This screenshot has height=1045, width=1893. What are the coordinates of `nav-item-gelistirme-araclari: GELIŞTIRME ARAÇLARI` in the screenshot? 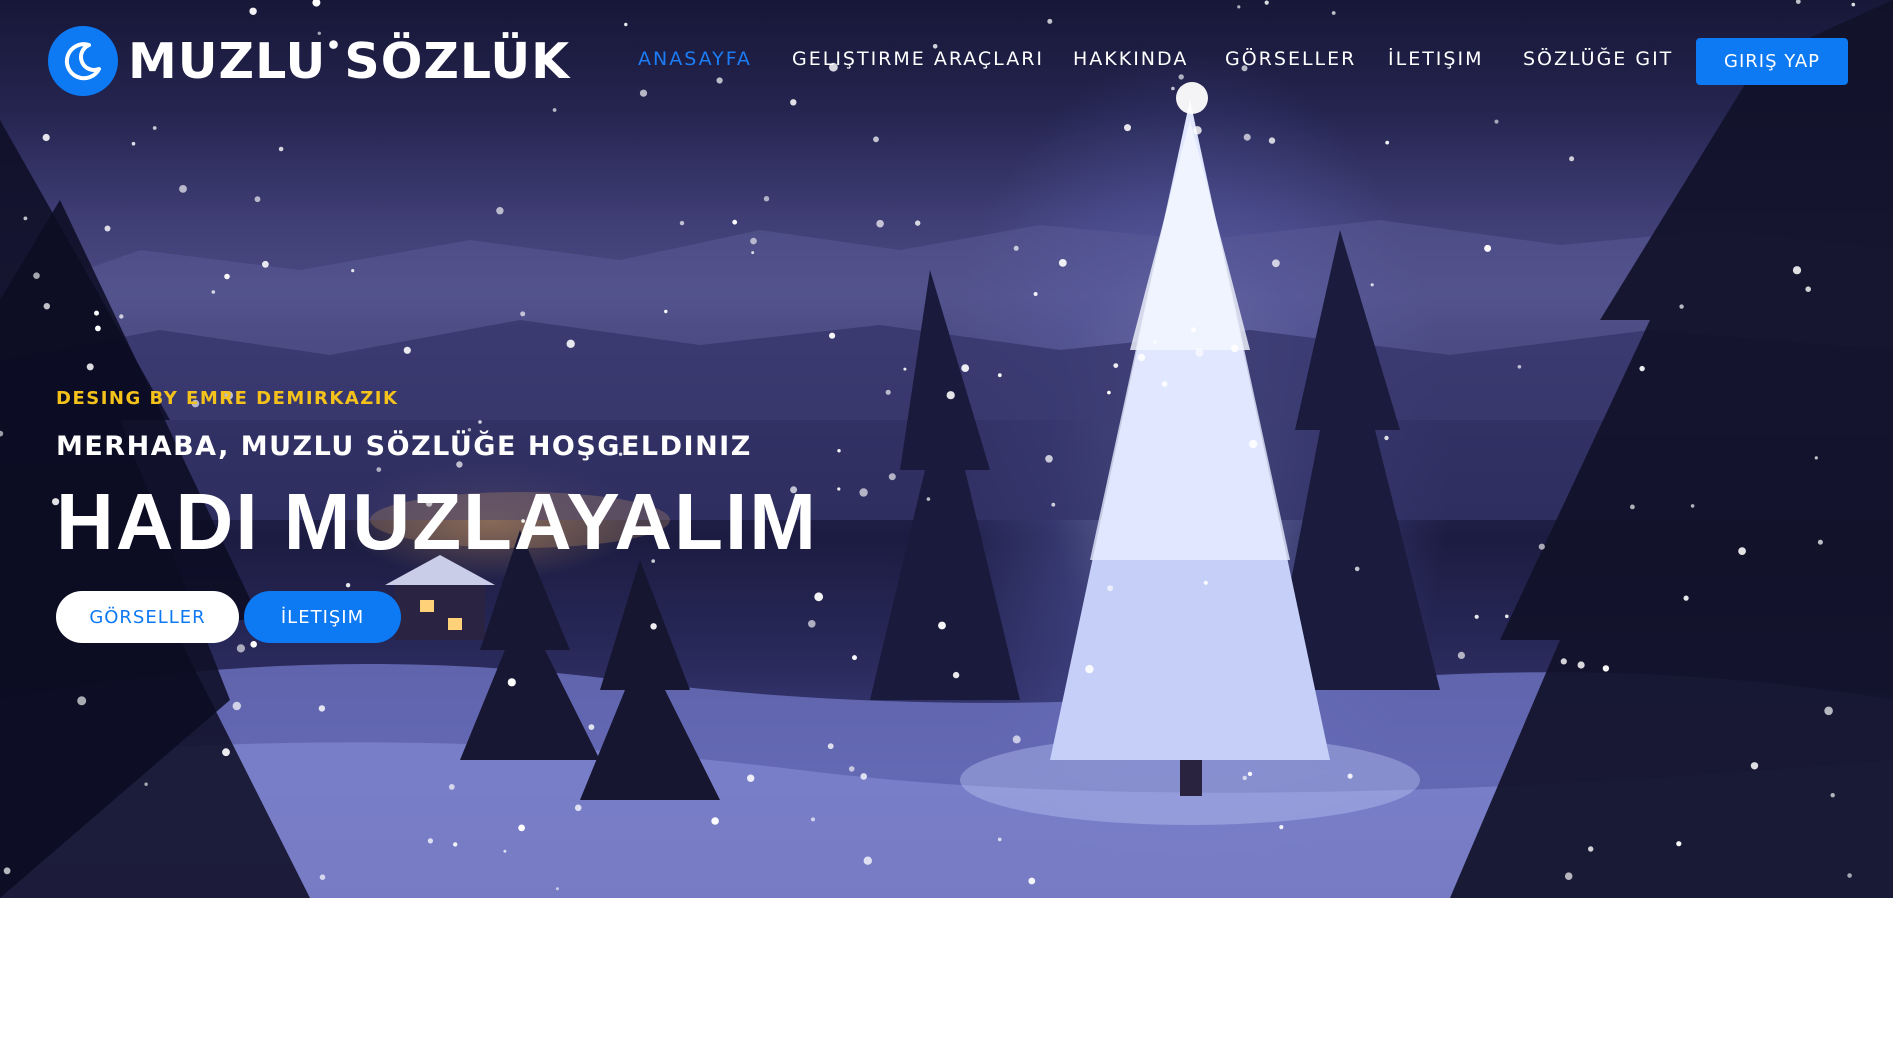 It's located at (918, 59).